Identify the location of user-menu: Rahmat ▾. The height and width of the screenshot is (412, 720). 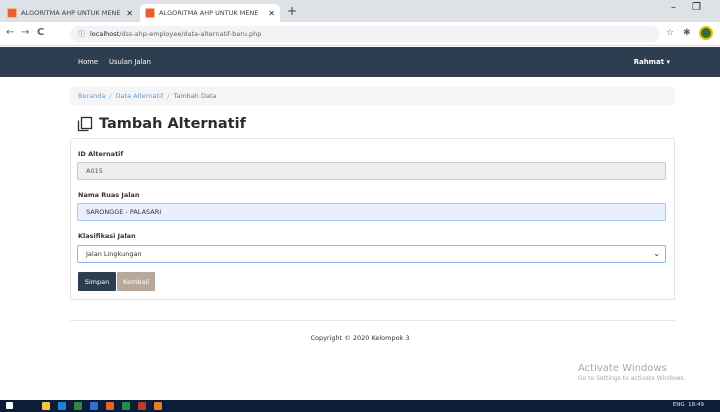
(652, 62).